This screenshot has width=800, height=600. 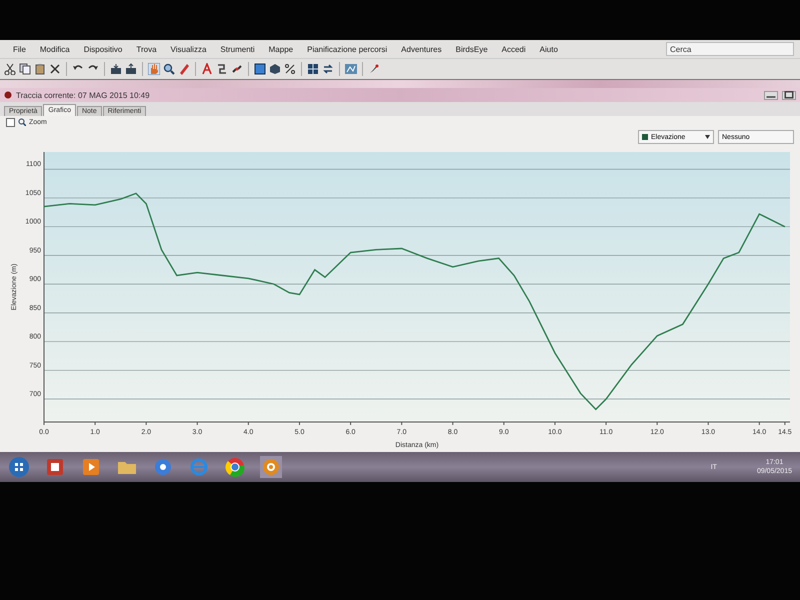 What do you see at coordinates (103, 49) in the screenshot?
I see `menu-item: Dispositivo` at bounding box center [103, 49].